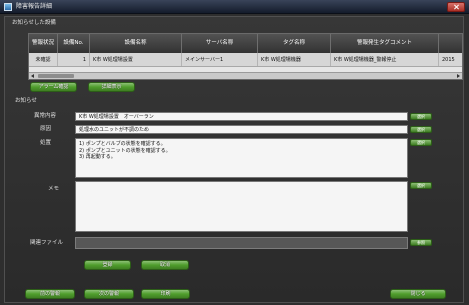 This screenshot has height=305, width=469. What do you see at coordinates (46, 143) in the screenshot?
I see `action-label: 処置` at bounding box center [46, 143].